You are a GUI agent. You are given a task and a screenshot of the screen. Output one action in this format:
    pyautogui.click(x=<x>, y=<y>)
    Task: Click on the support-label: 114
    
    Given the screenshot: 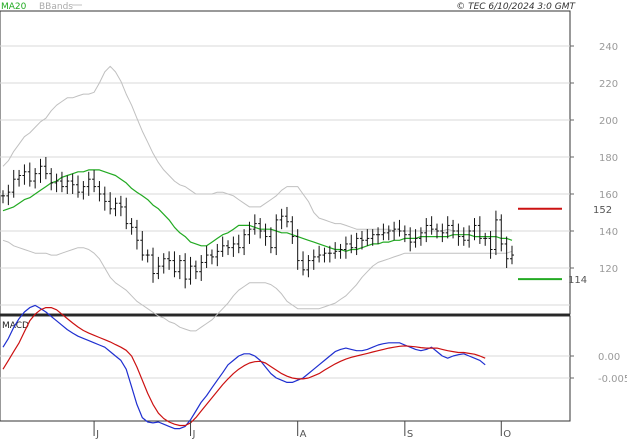 What is the action you would take?
    pyautogui.click(x=577, y=280)
    